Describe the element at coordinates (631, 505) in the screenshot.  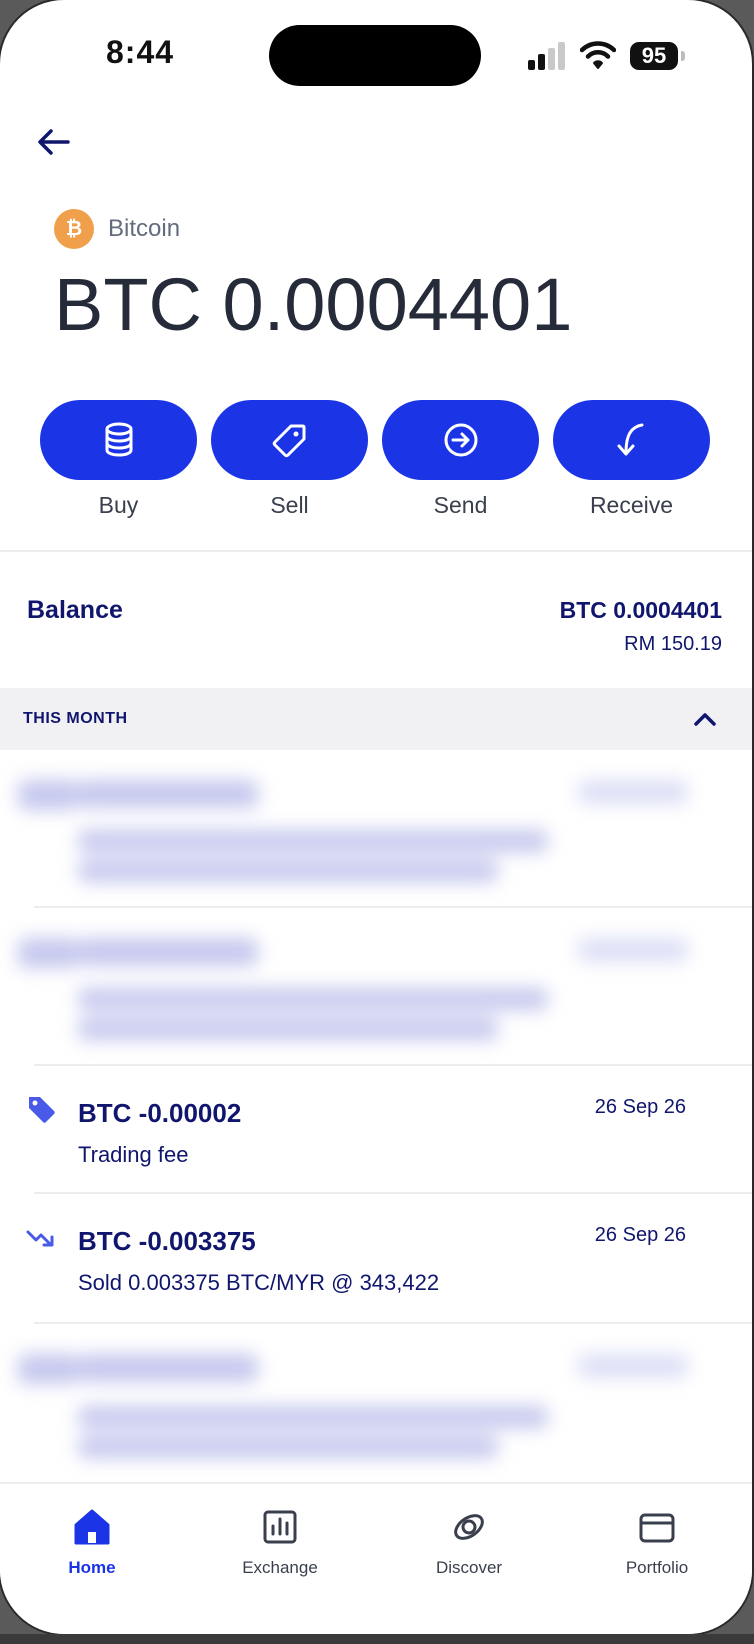
I see `receive-label: Receive` at that location.